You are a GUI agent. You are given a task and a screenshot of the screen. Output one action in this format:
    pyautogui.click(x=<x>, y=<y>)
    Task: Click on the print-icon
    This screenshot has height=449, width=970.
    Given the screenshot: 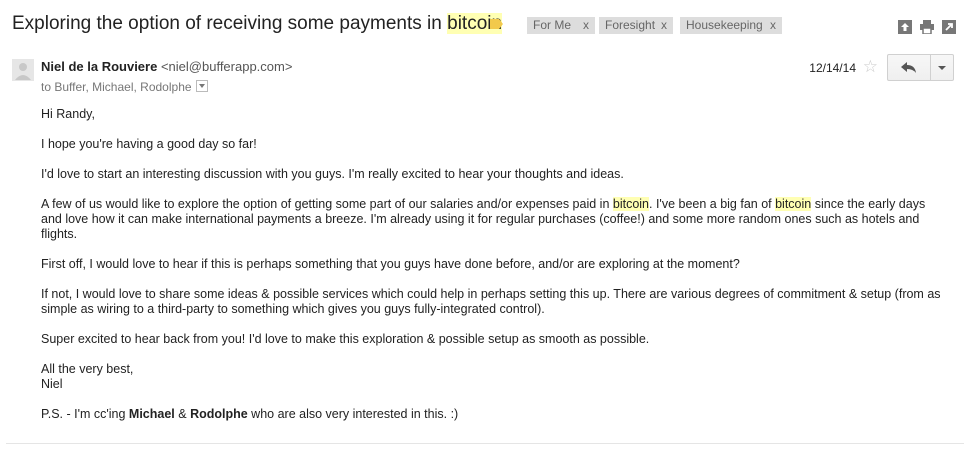 What is the action you would take?
    pyautogui.click(x=927, y=27)
    